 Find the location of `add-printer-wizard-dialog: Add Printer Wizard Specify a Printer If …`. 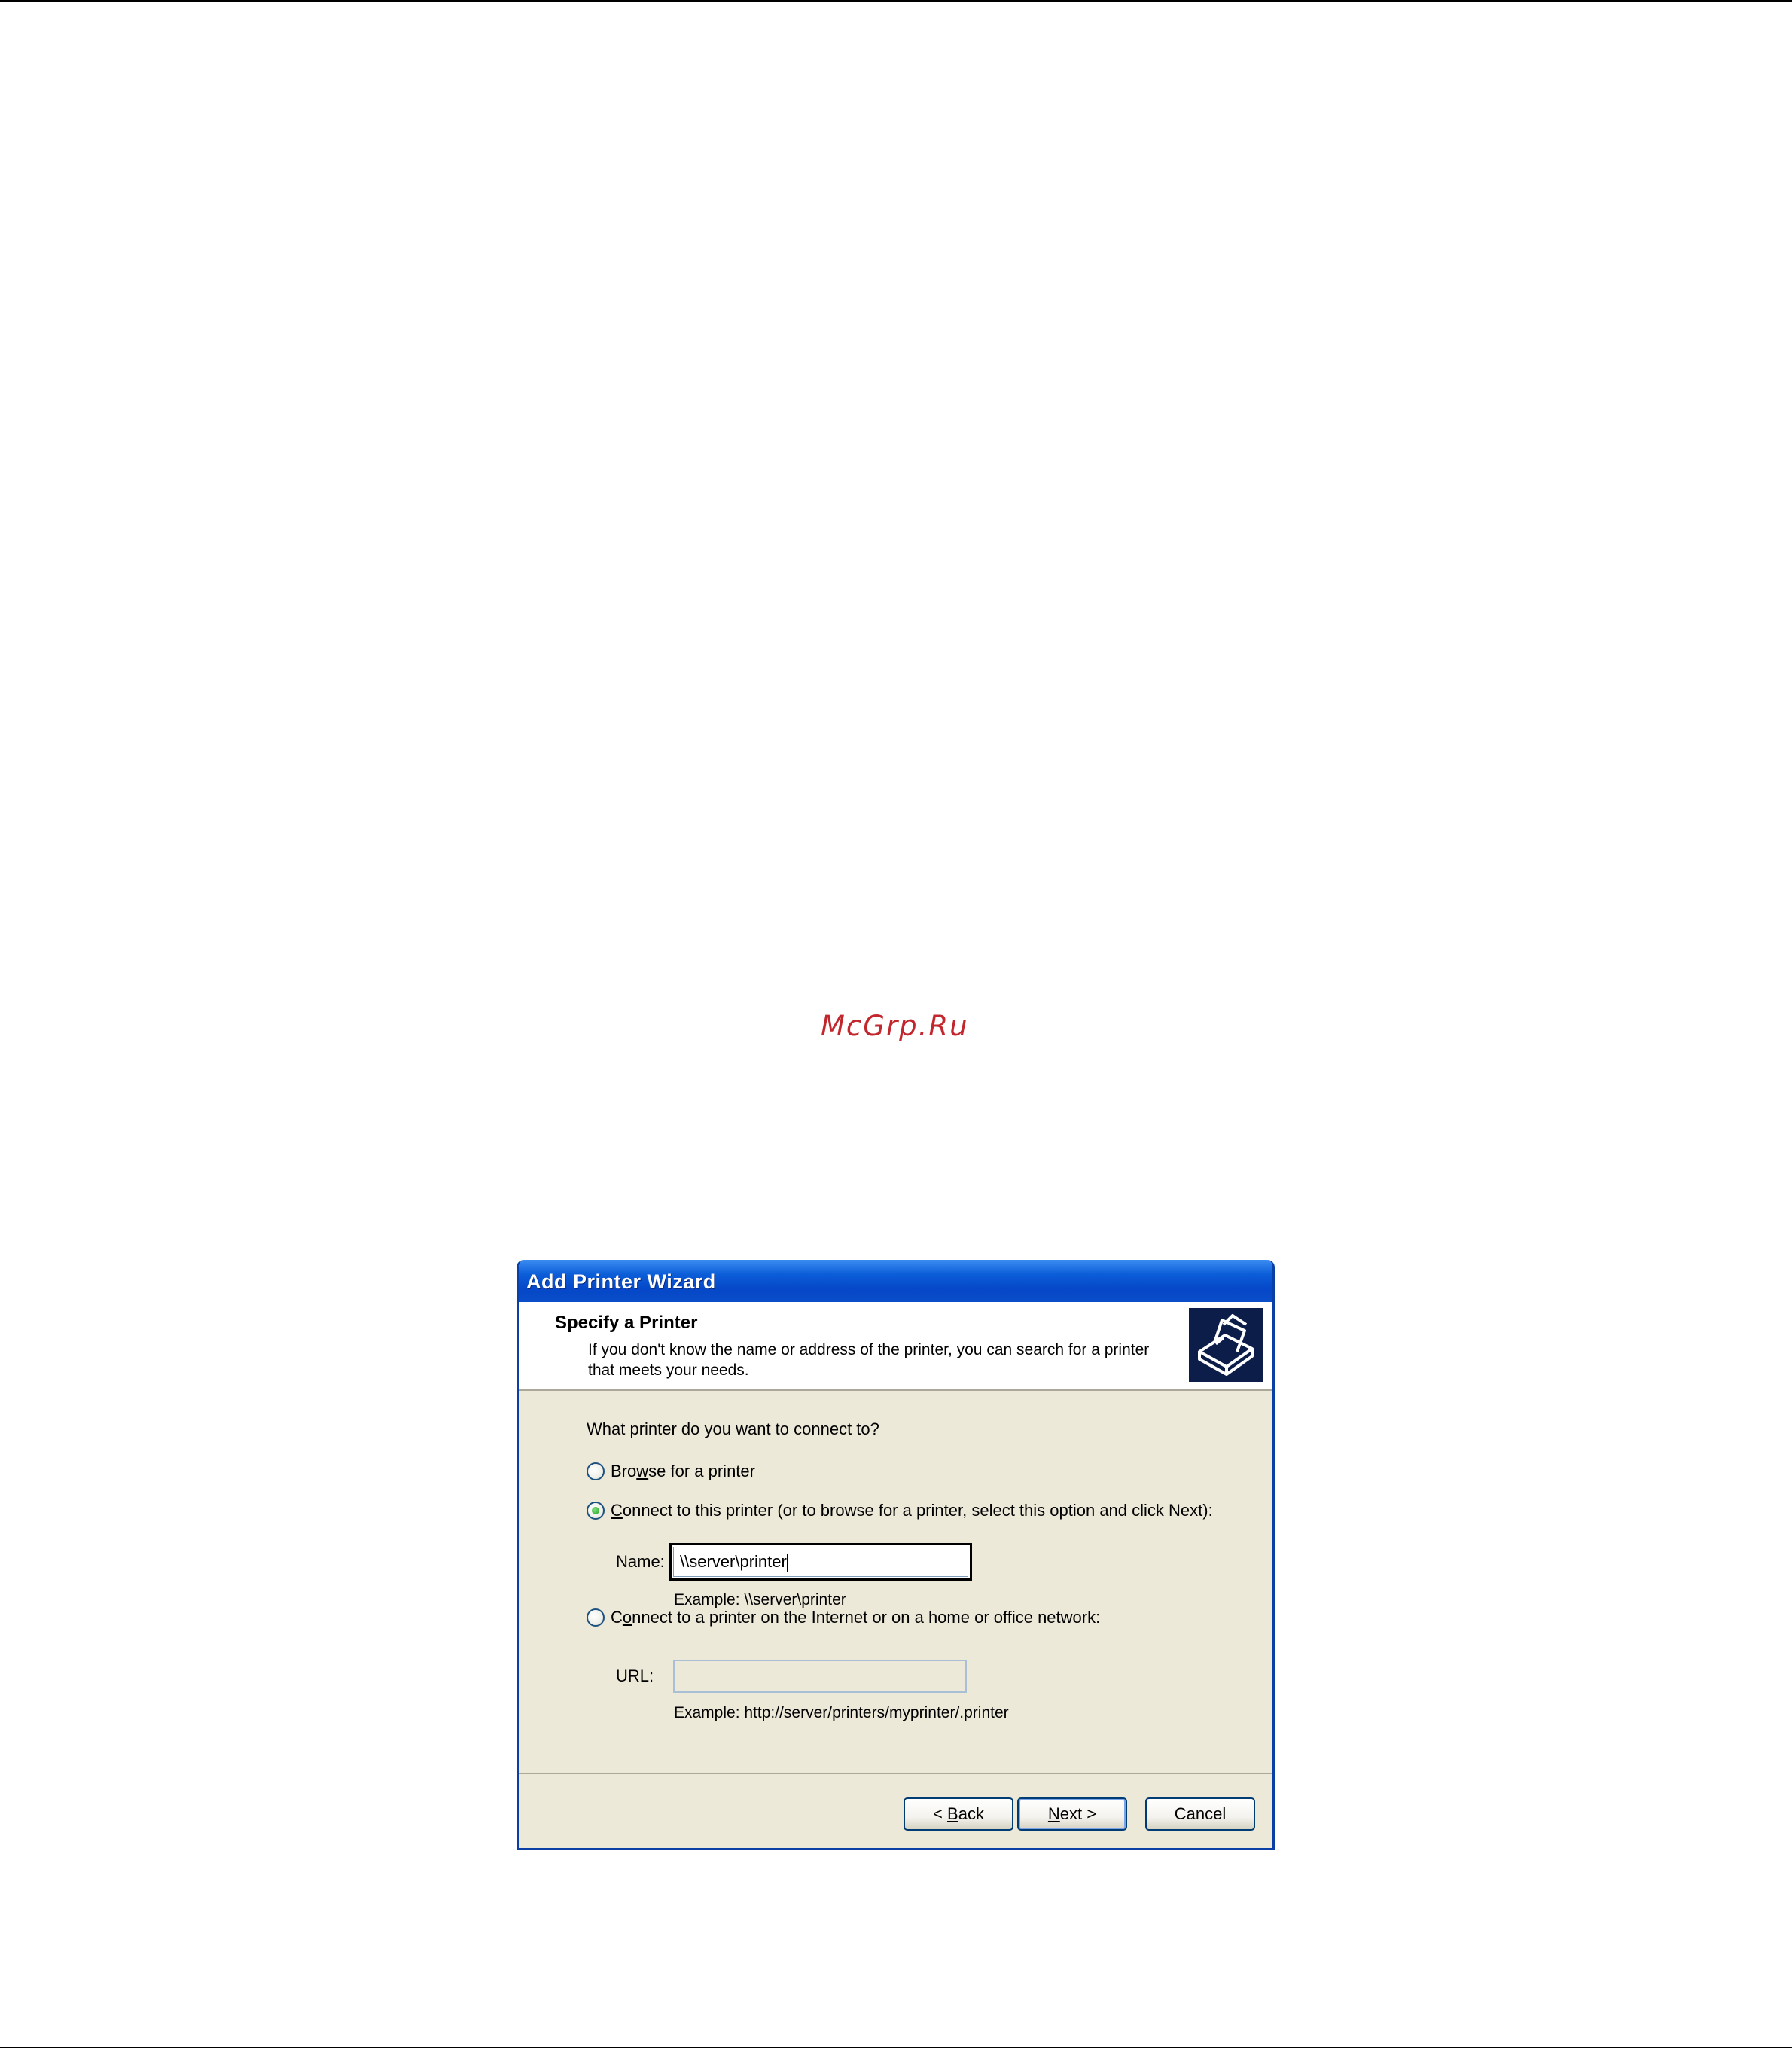

add-printer-wizard-dialog: Add Printer Wizard Specify a Printer If … is located at coordinates (896, 1555).